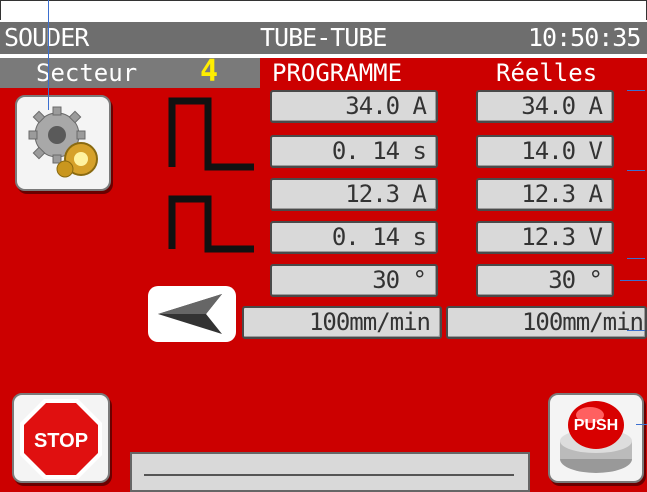 This screenshot has width=647, height=492. What do you see at coordinates (48, 55) in the screenshot?
I see `annotation-line` at bounding box center [48, 55].